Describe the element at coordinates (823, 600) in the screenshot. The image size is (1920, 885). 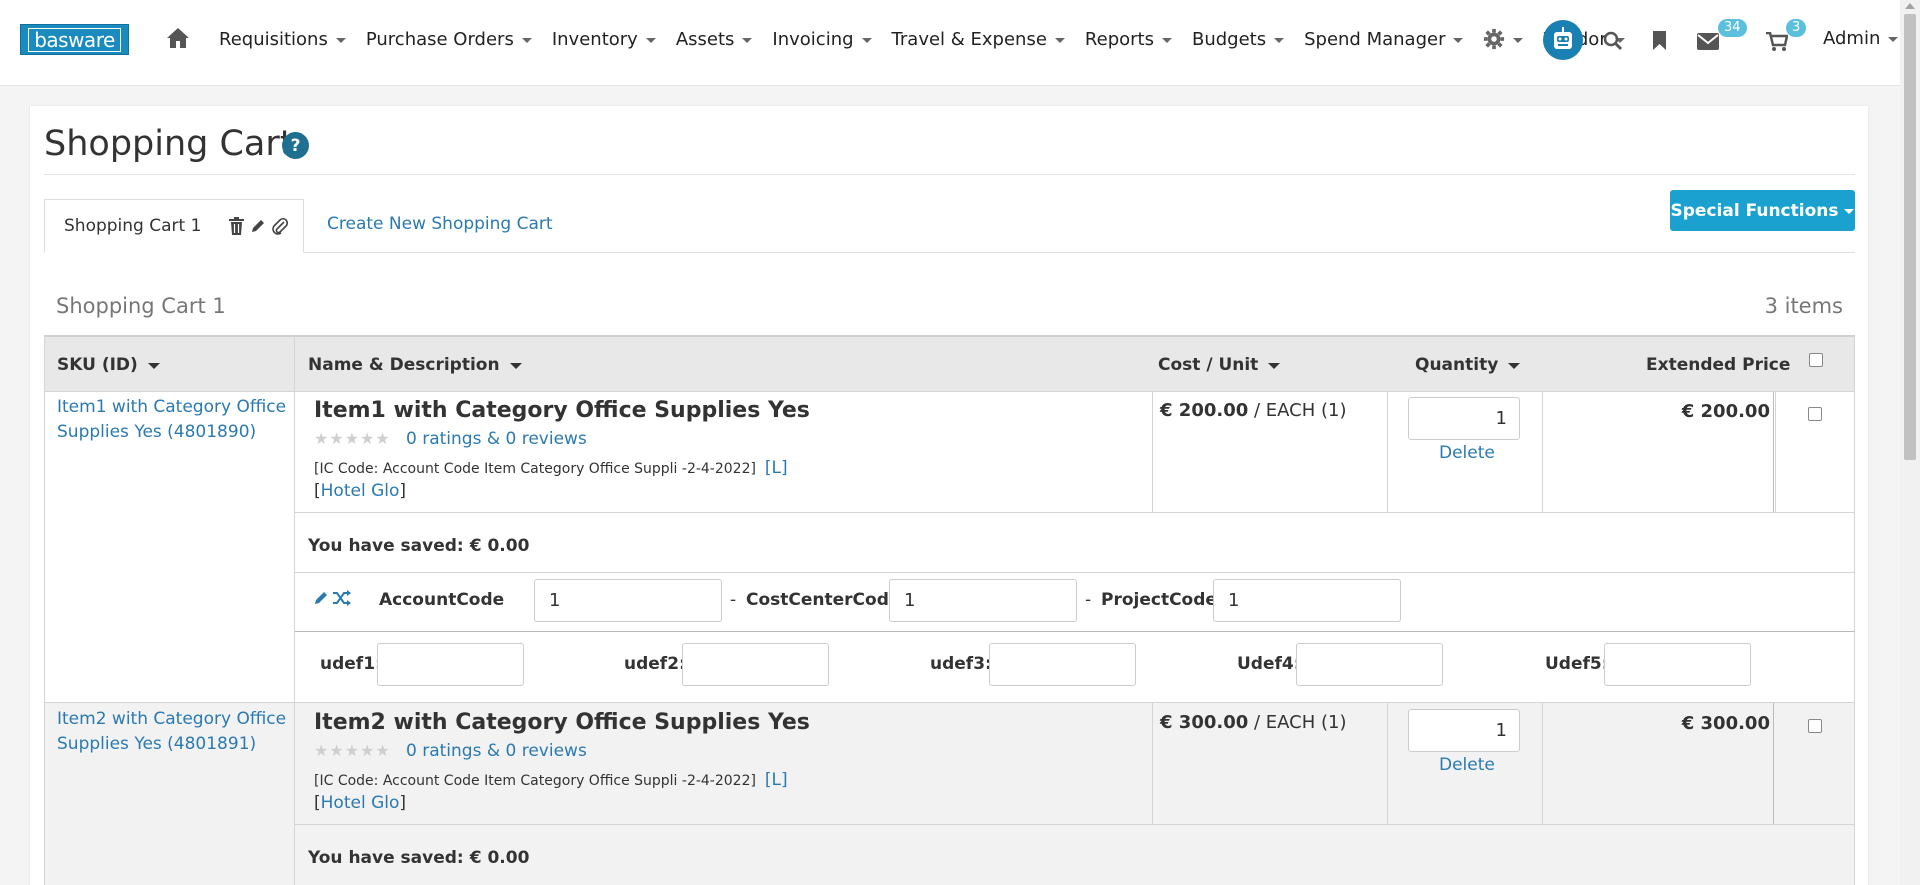
I see `cost-center-label: CostCenterCode` at that location.